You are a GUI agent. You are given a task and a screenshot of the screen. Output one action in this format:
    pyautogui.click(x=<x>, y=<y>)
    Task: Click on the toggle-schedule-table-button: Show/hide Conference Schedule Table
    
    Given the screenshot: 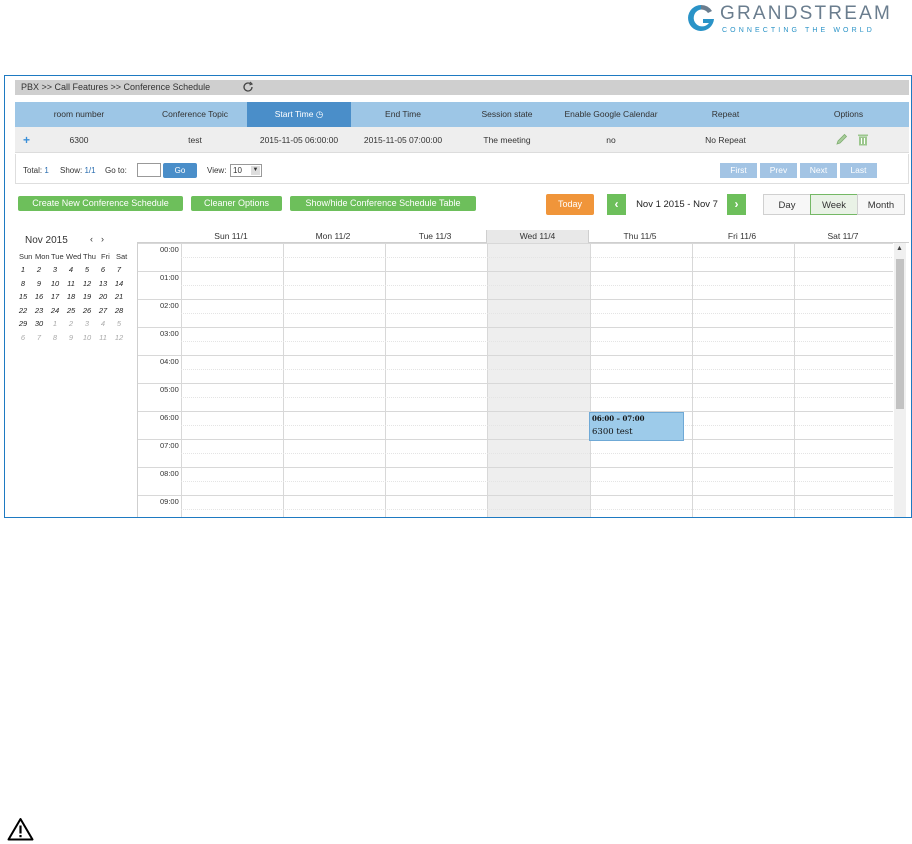 What is the action you would take?
    pyautogui.click(x=383, y=203)
    